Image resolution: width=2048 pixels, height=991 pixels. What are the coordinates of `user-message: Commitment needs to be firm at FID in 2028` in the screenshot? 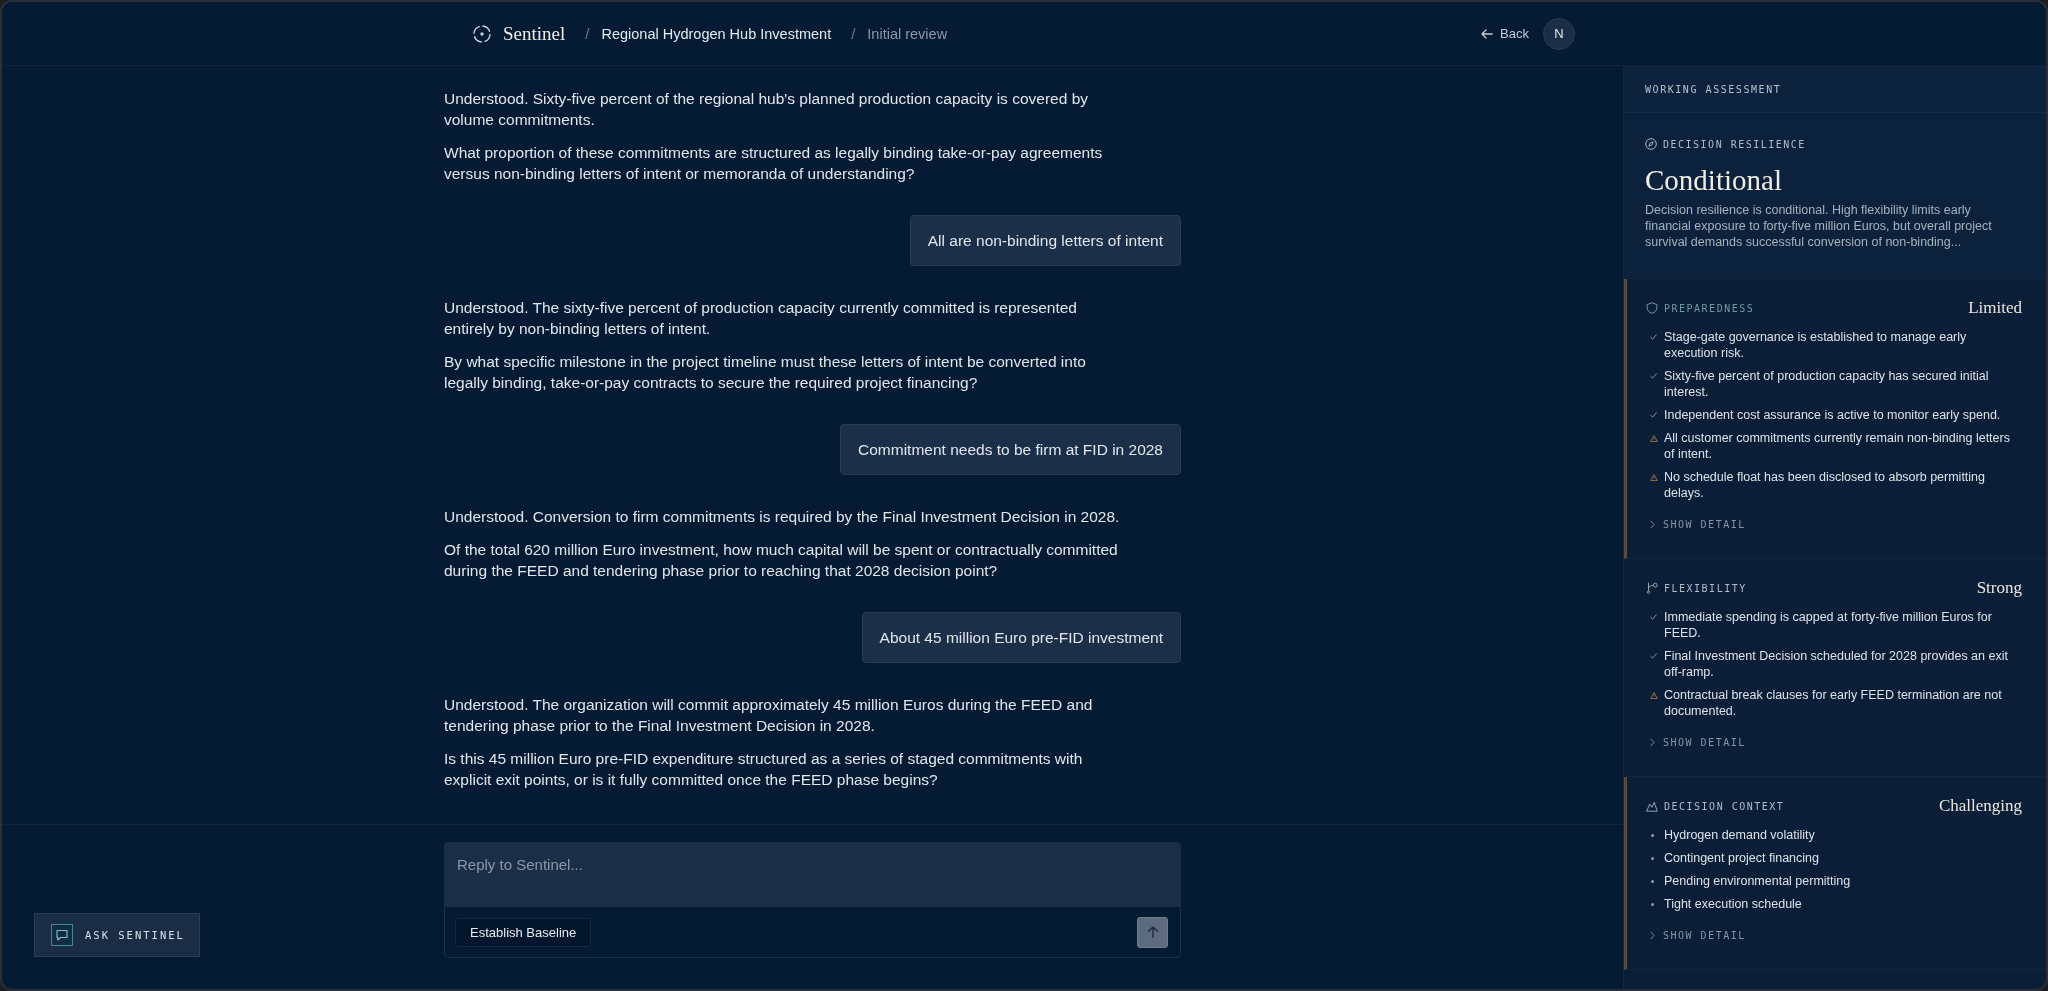 It's located at (1010, 449).